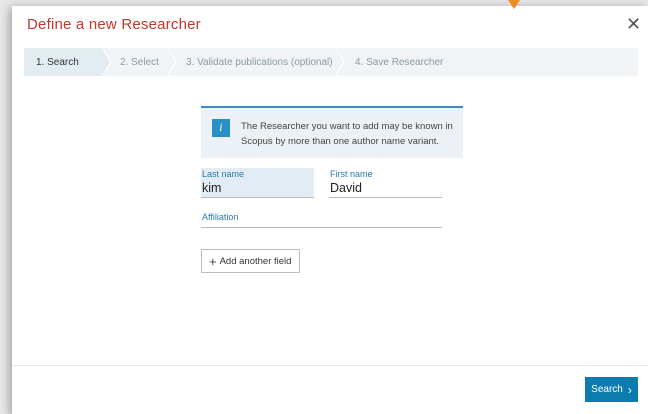  What do you see at coordinates (321, 219) in the screenshot?
I see `affiliation-field: Affiliation` at bounding box center [321, 219].